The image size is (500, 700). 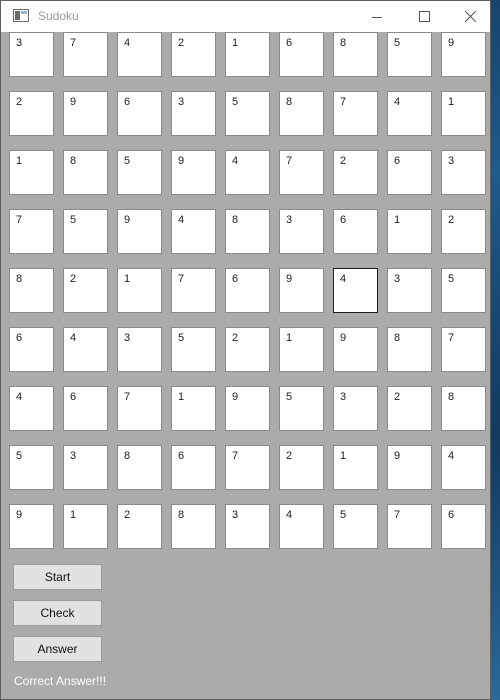 I want to click on start-button: Start, so click(x=57, y=577).